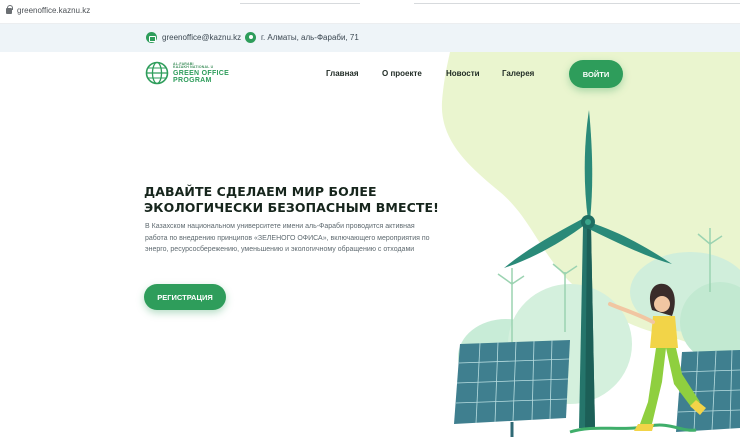  I want to click on address-contact: г. Алматы, аль-Фараби, 71, so click(302, 37).